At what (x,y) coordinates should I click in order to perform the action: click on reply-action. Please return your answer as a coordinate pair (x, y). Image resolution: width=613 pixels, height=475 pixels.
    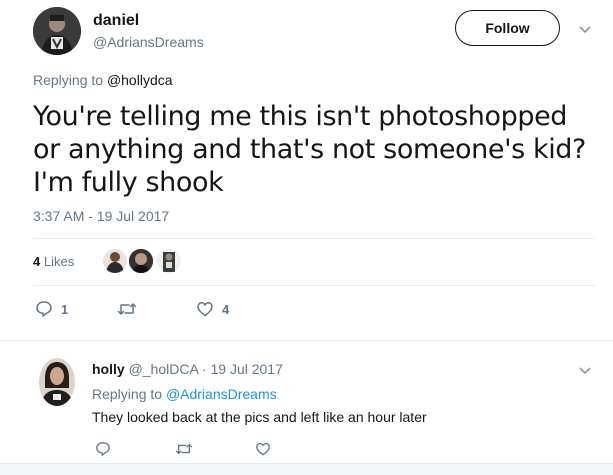
    Looking at the image, I should click on (103, 451).